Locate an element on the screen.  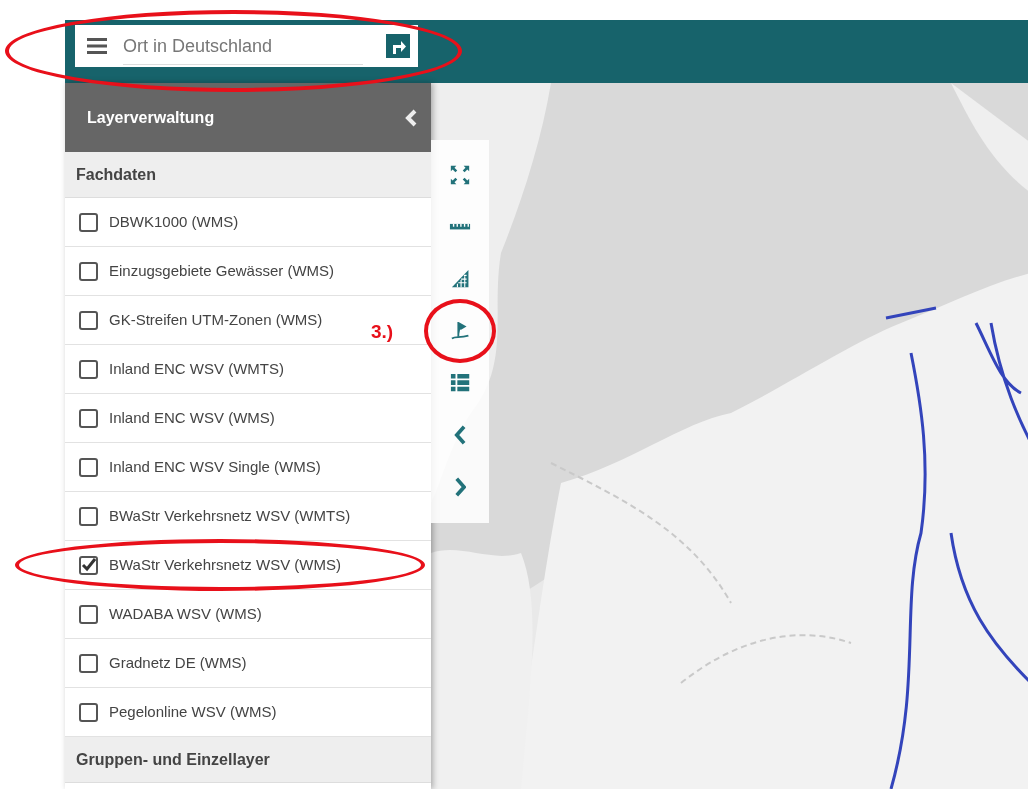
layer-label: DBWK1000 (WMS) is located at coordinates (174, 222).